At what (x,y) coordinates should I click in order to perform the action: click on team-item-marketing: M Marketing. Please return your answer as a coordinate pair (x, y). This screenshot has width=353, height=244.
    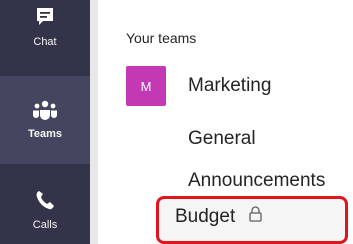
    Looking at the image, I should click on (198, 86).